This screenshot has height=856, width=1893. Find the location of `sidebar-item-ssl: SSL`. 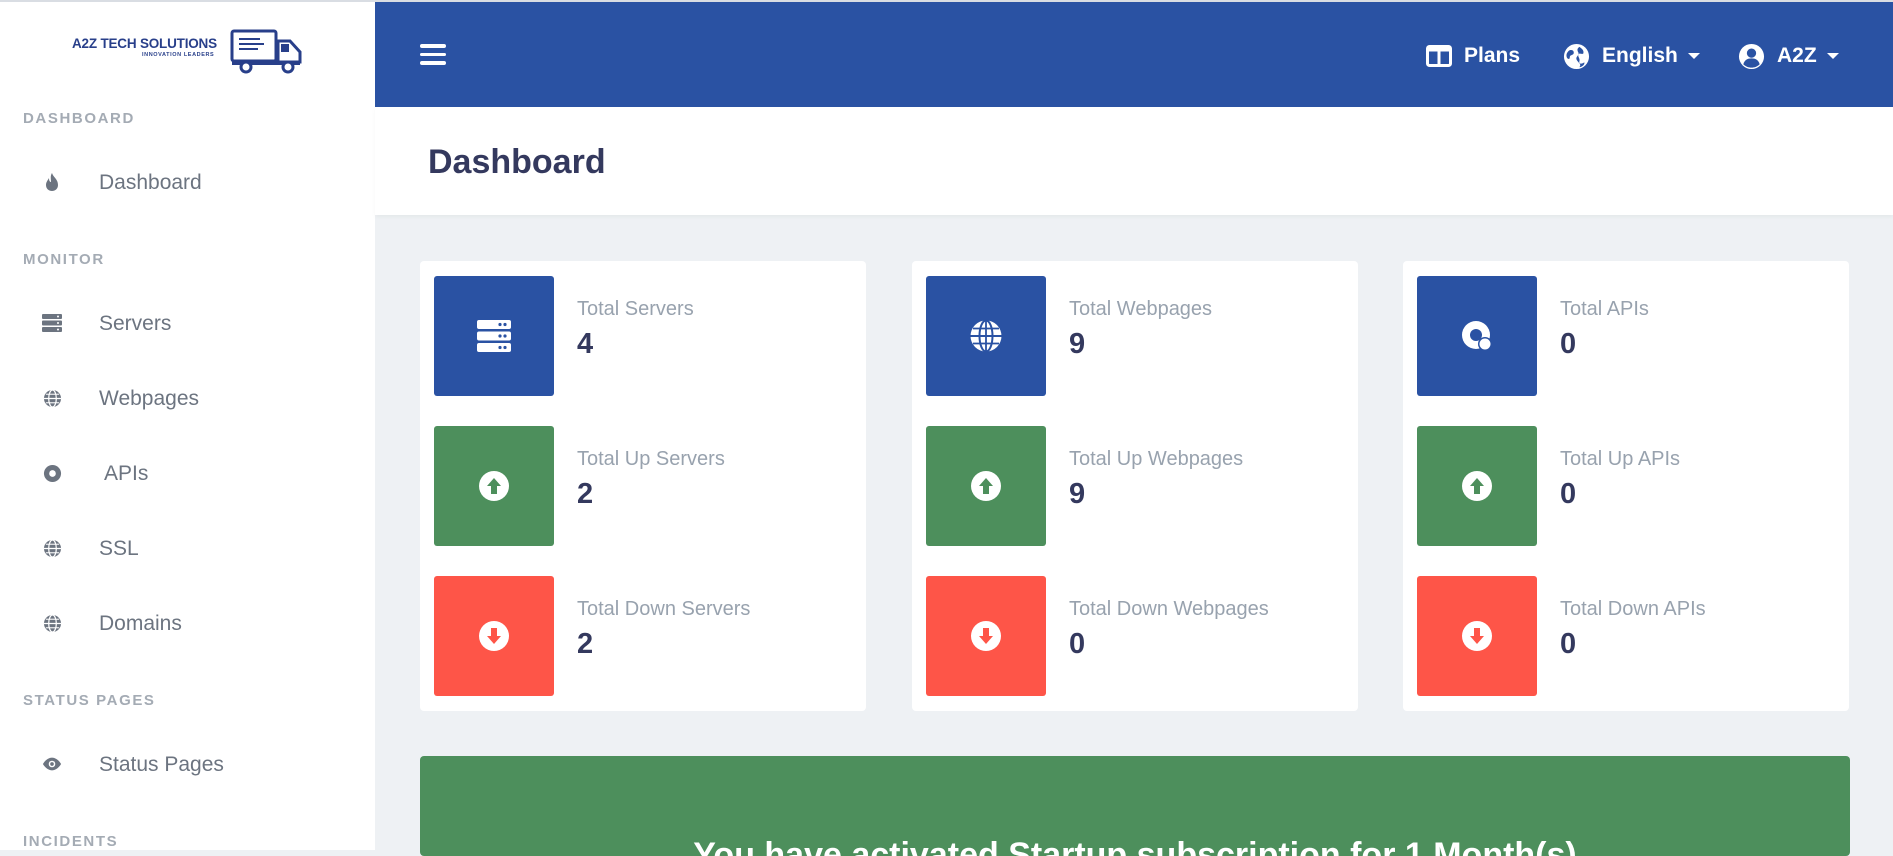

sidebar-item-ssl: SSL is located at coordinates (187, 548).